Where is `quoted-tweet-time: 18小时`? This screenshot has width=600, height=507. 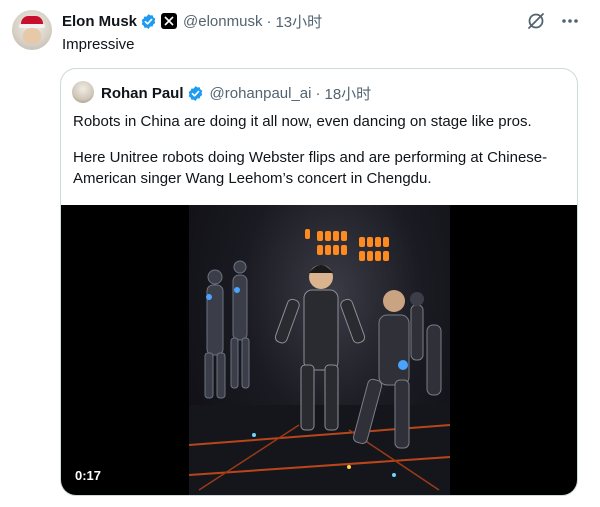
quoted-tweet-time: 18小时 is located at coordinates (347, 93).